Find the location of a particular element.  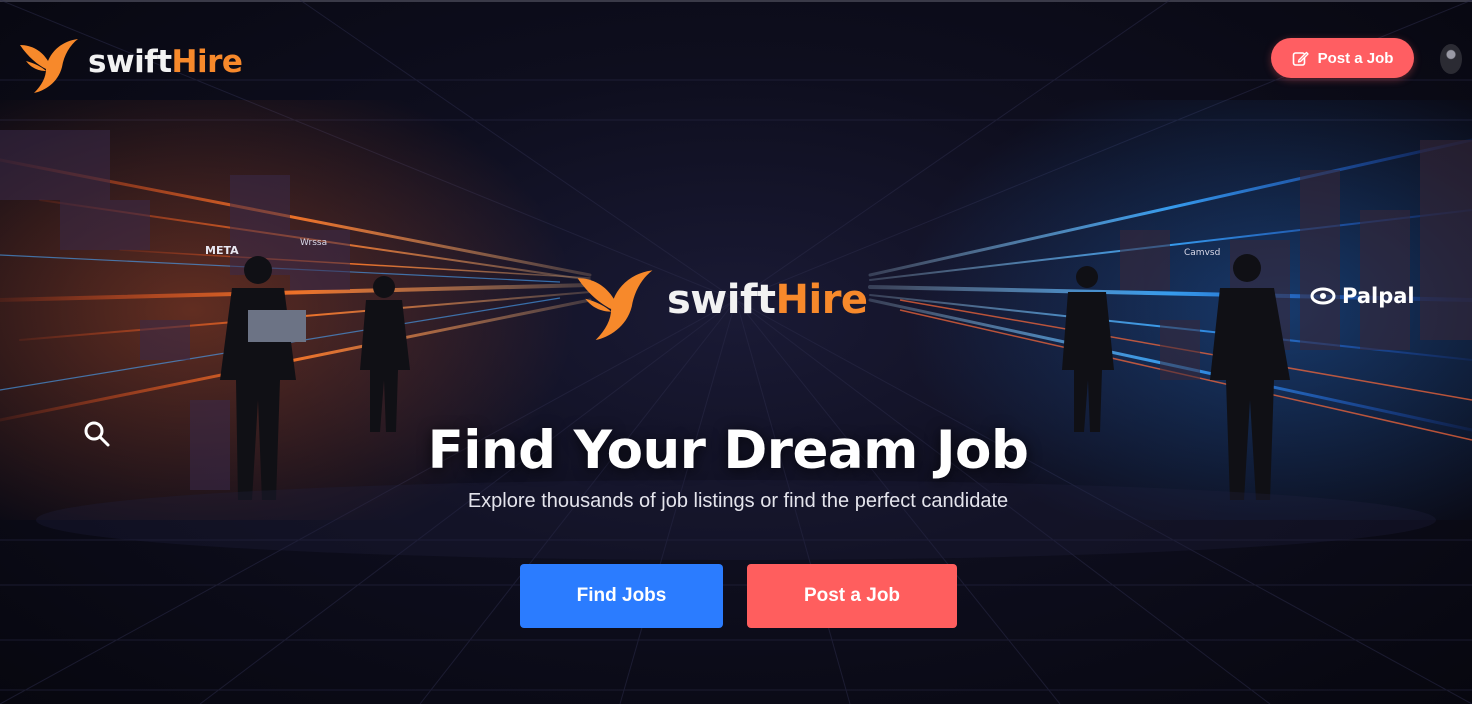

meta-label: META is located at coordinates (222, 250).